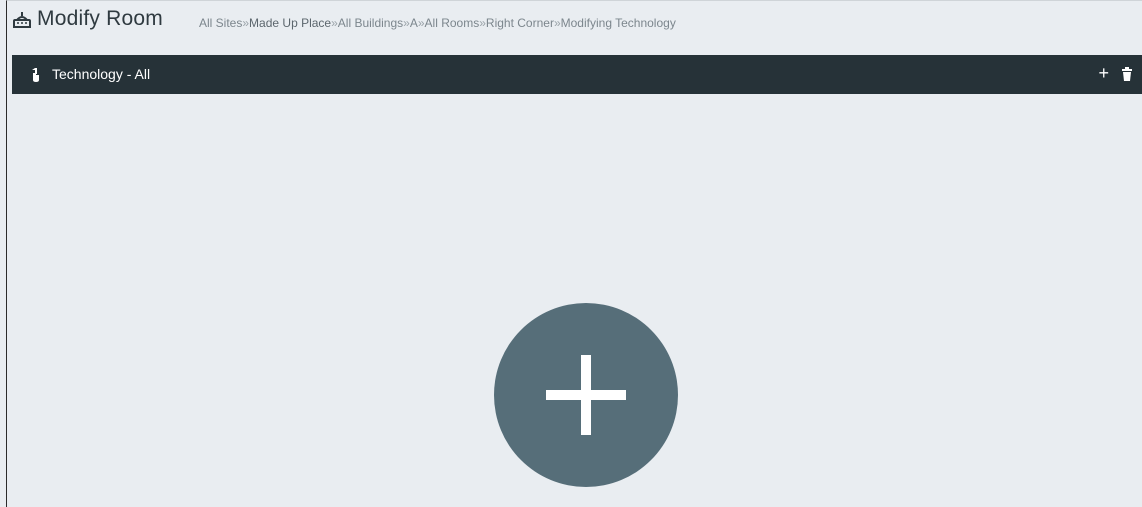  I want to click on breadcrumb-item-all-sites: All Sites, so click(220, 23).